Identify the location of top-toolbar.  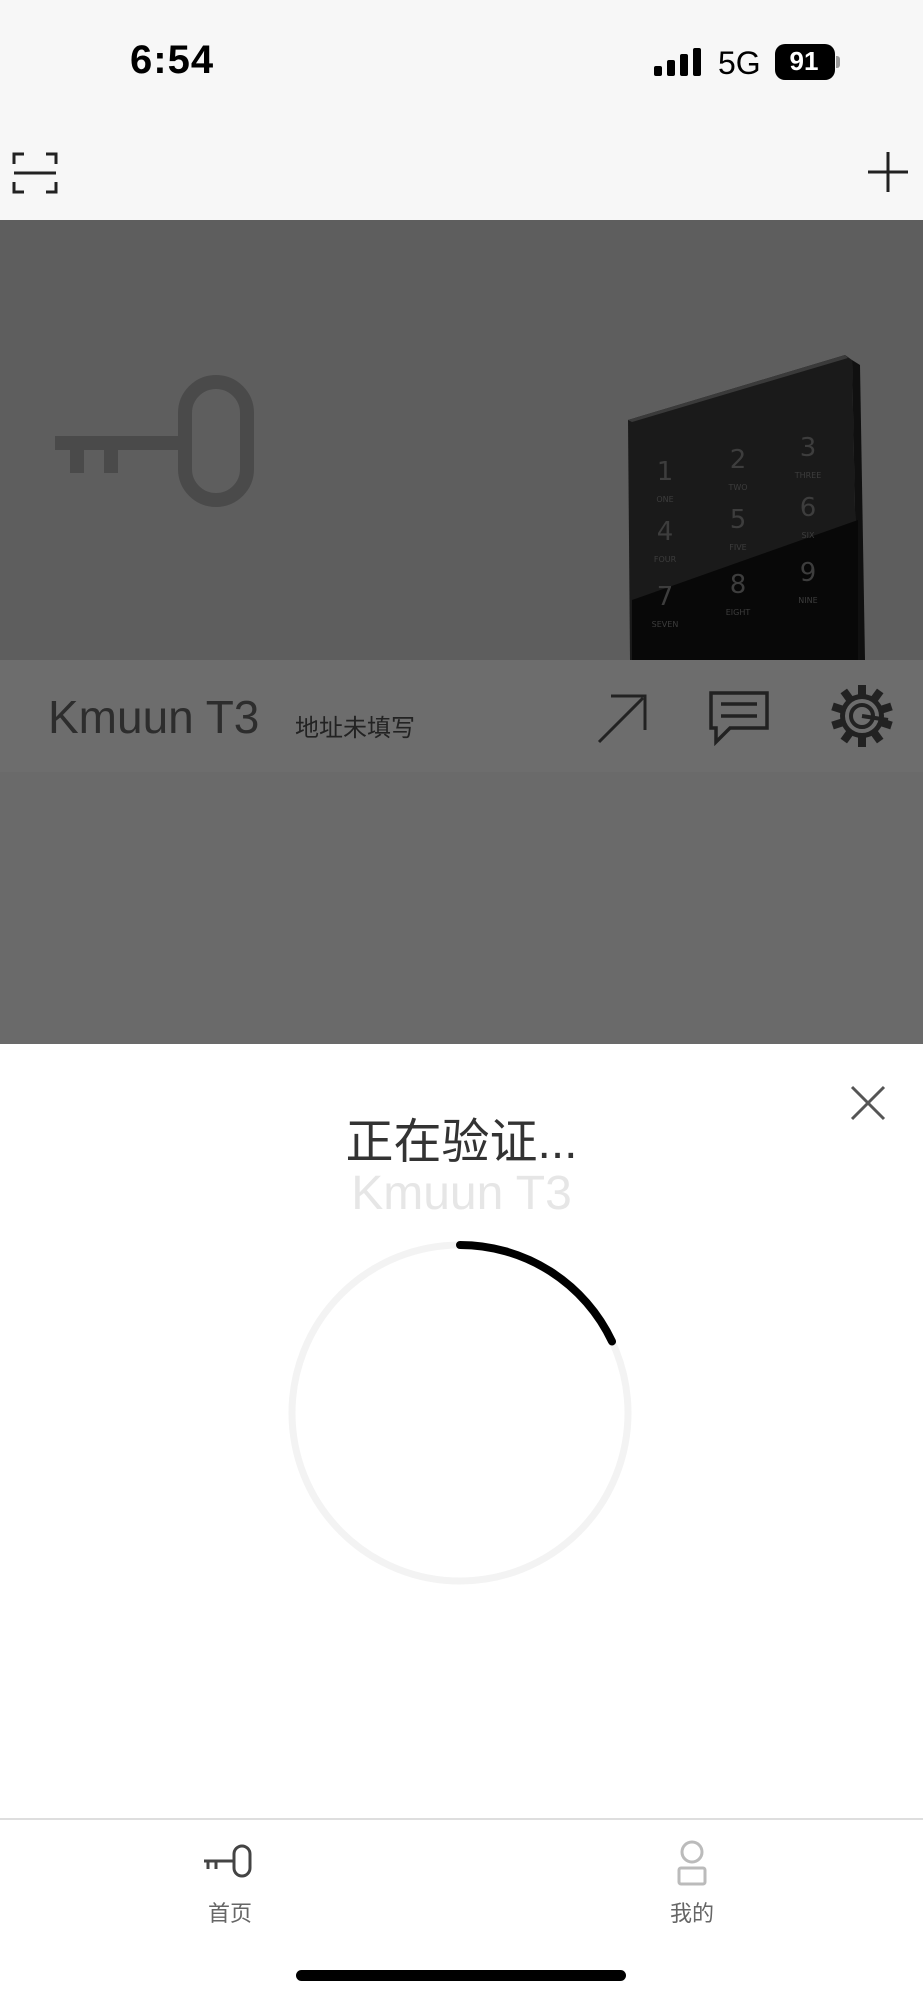
(461, 175).